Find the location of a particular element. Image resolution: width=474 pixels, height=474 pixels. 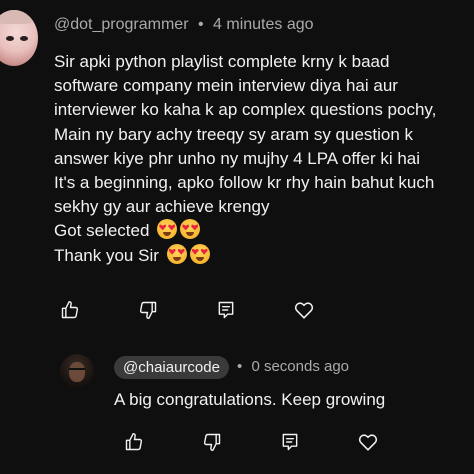

reply-author-badge: @chaiaurcode is located at coordinates (171, 367).